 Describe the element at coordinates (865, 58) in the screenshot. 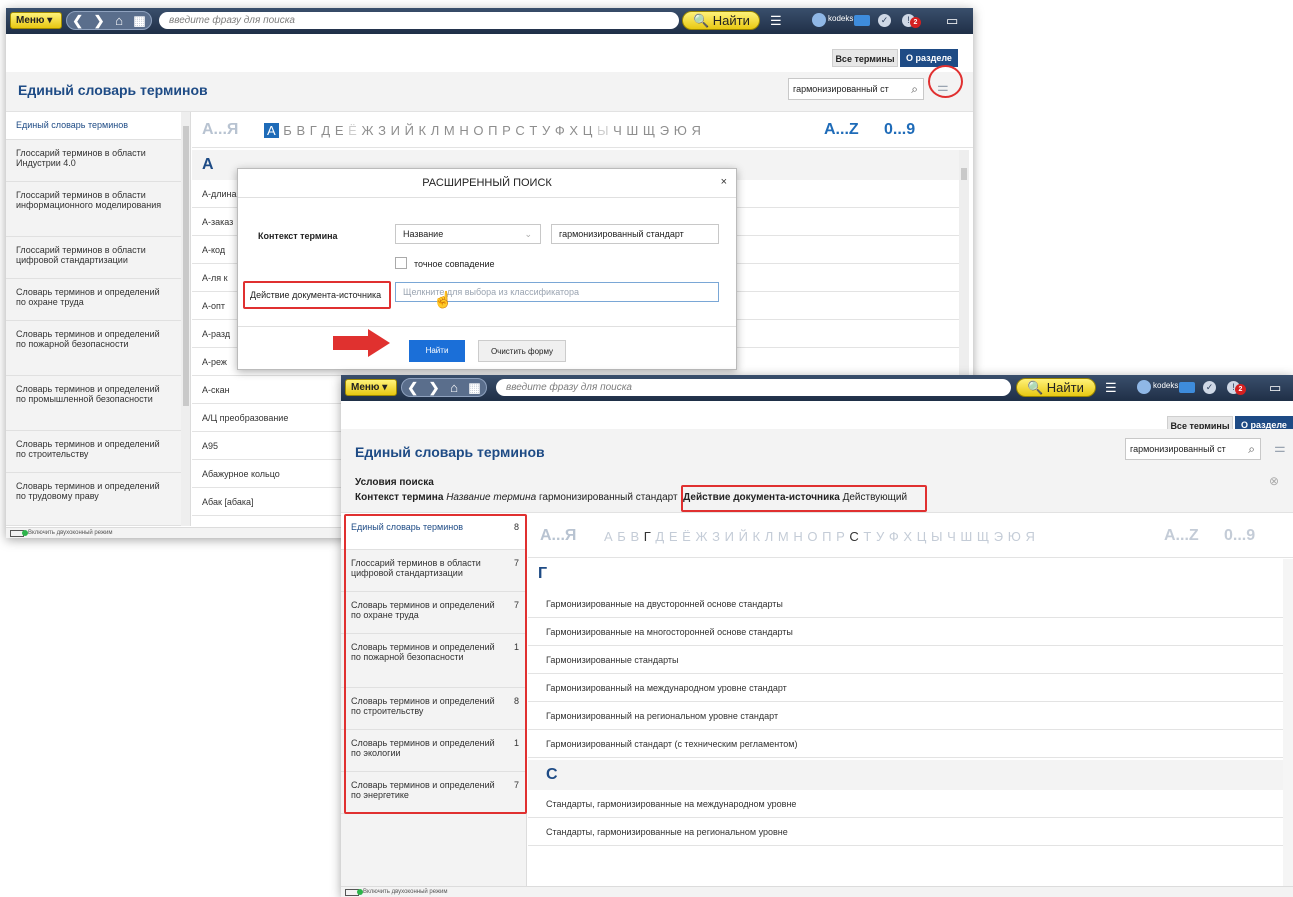

I see `tab-all-terms: Все термины` at that location.